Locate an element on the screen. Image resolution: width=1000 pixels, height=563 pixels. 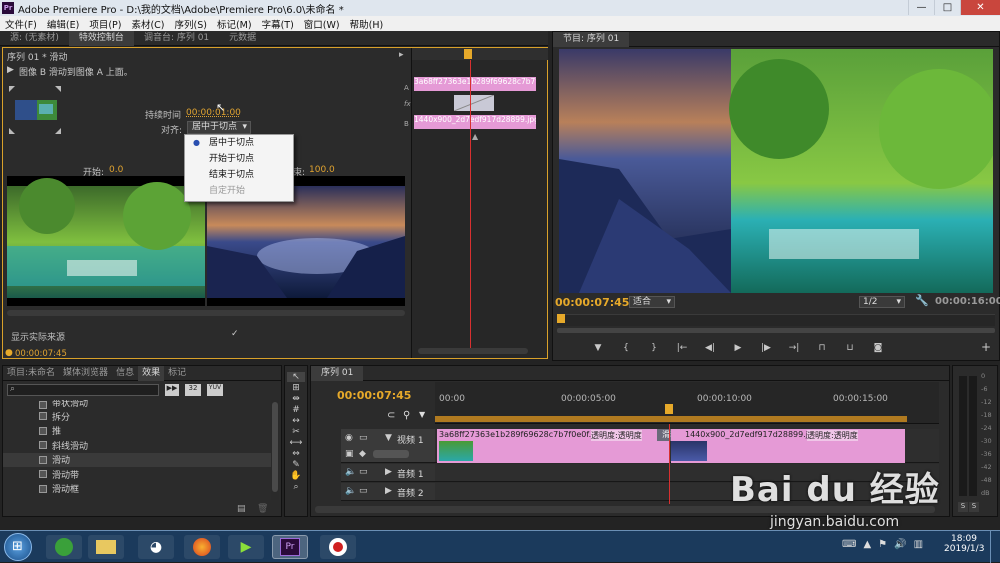
tab-audio-mixer: 调音台: 序列 01 is located at coordinates (176, 38).